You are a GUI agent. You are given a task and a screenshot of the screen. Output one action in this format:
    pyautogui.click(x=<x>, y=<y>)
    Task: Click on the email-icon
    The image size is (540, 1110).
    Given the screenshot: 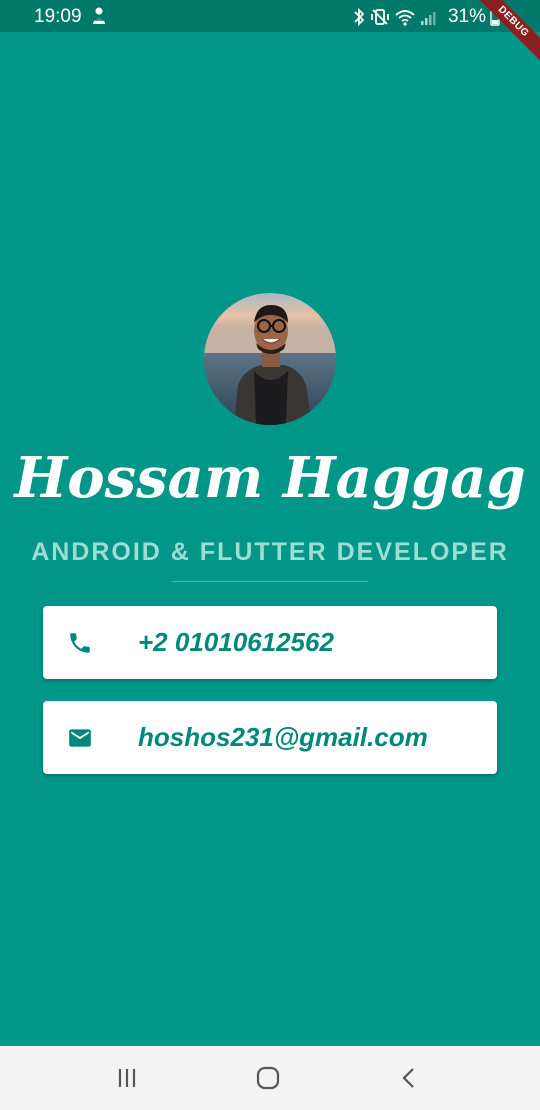 What is the action you would take?
    pyautogui.click(x=80, y=738)
    